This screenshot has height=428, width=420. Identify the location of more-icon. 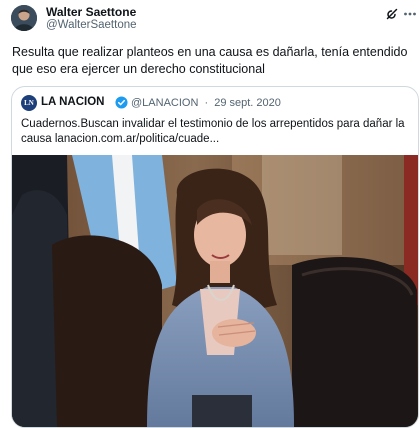
(410, 14).